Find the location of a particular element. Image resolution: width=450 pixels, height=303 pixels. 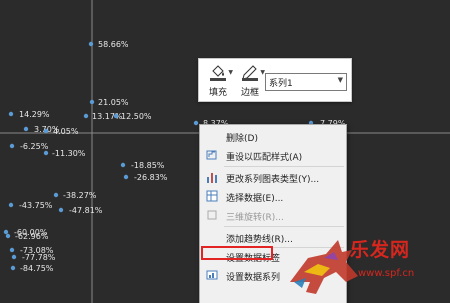

data-label: 21.05% is located at coordinates (113, 102).